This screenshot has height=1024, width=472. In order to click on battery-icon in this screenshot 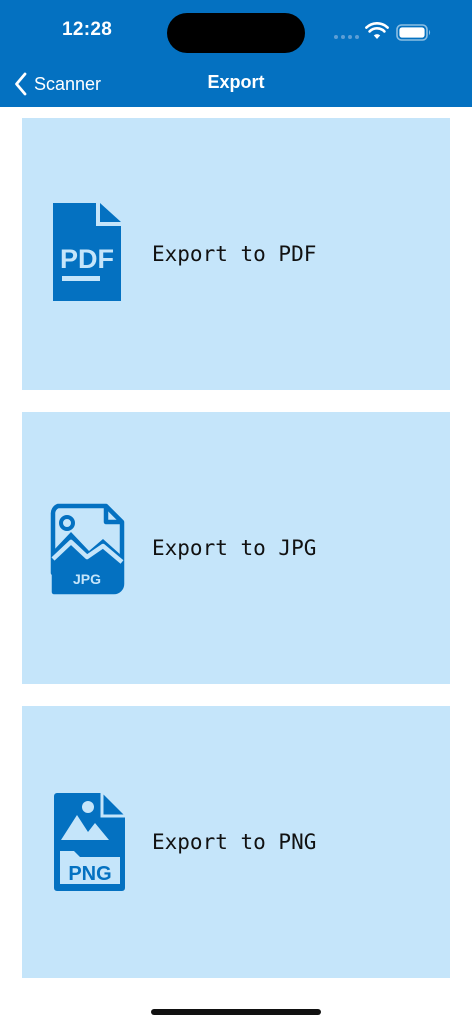, I will do `click(413, 32)`.